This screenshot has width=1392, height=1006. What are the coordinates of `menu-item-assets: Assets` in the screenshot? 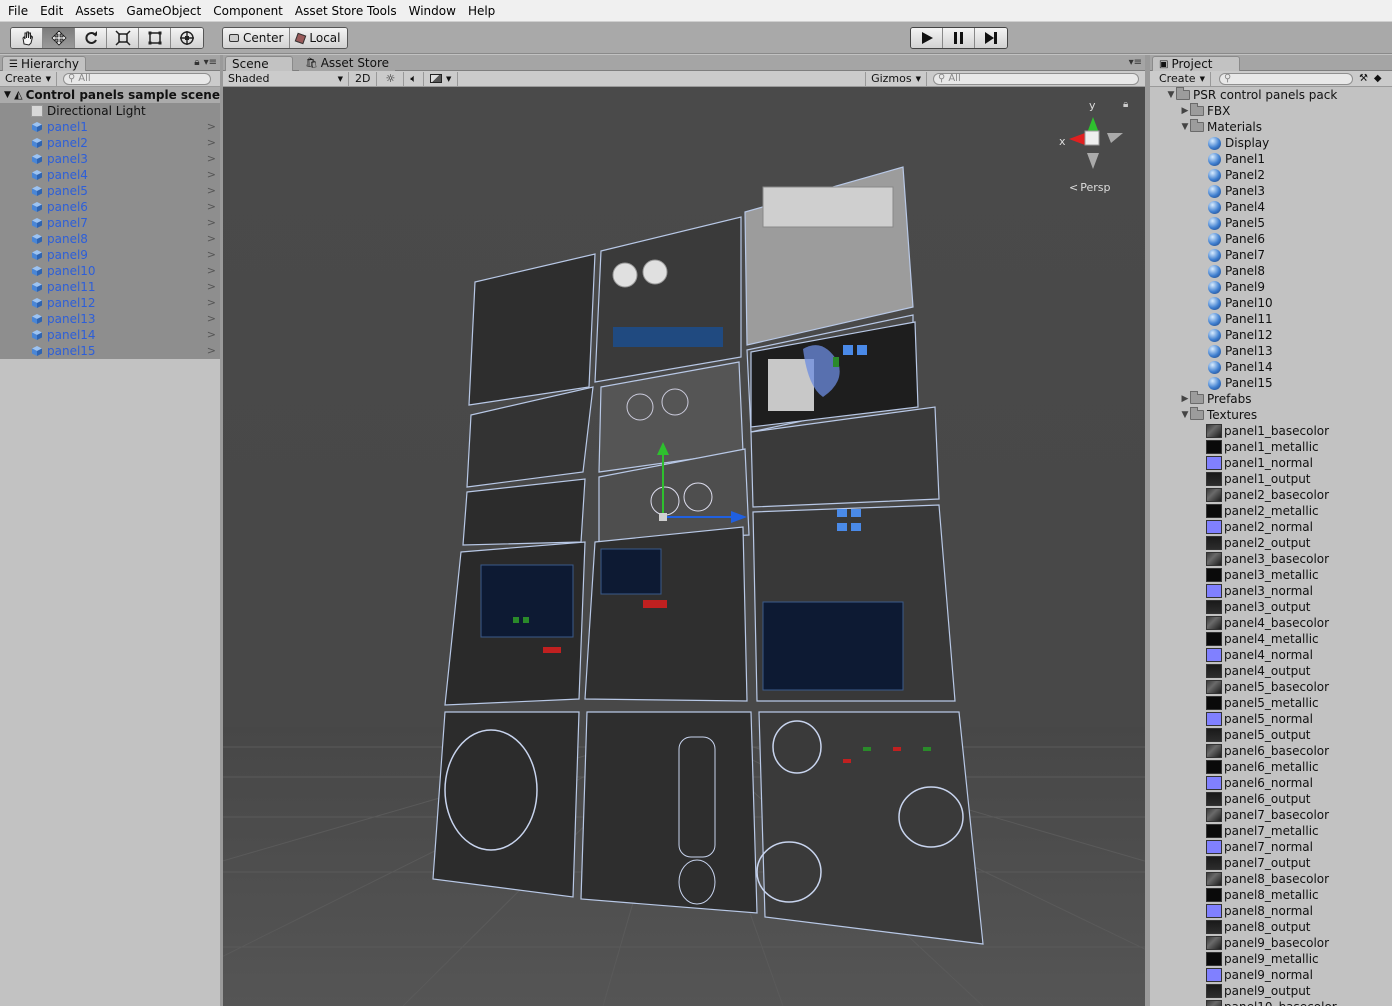 It's located at (94, 11).